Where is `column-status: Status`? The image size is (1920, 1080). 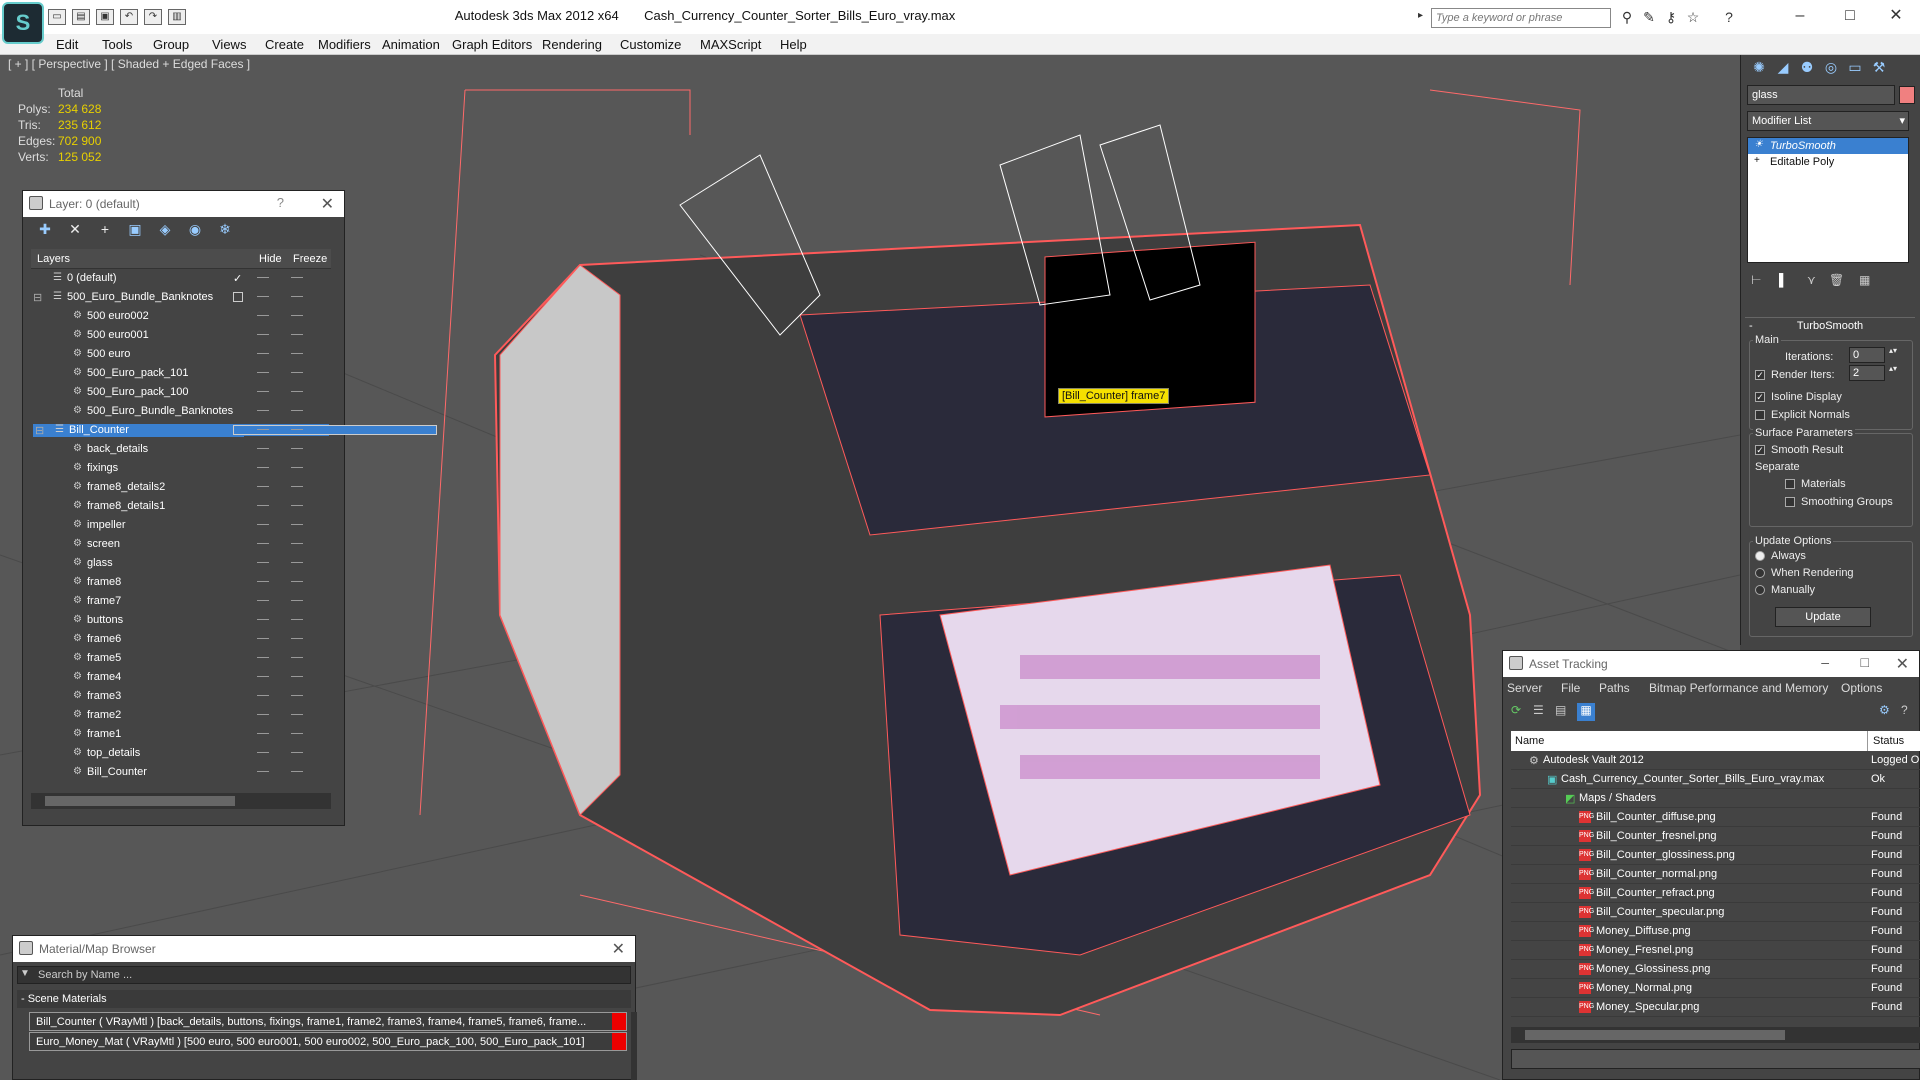
column-status: Status is located at coordinates (1888, 741).